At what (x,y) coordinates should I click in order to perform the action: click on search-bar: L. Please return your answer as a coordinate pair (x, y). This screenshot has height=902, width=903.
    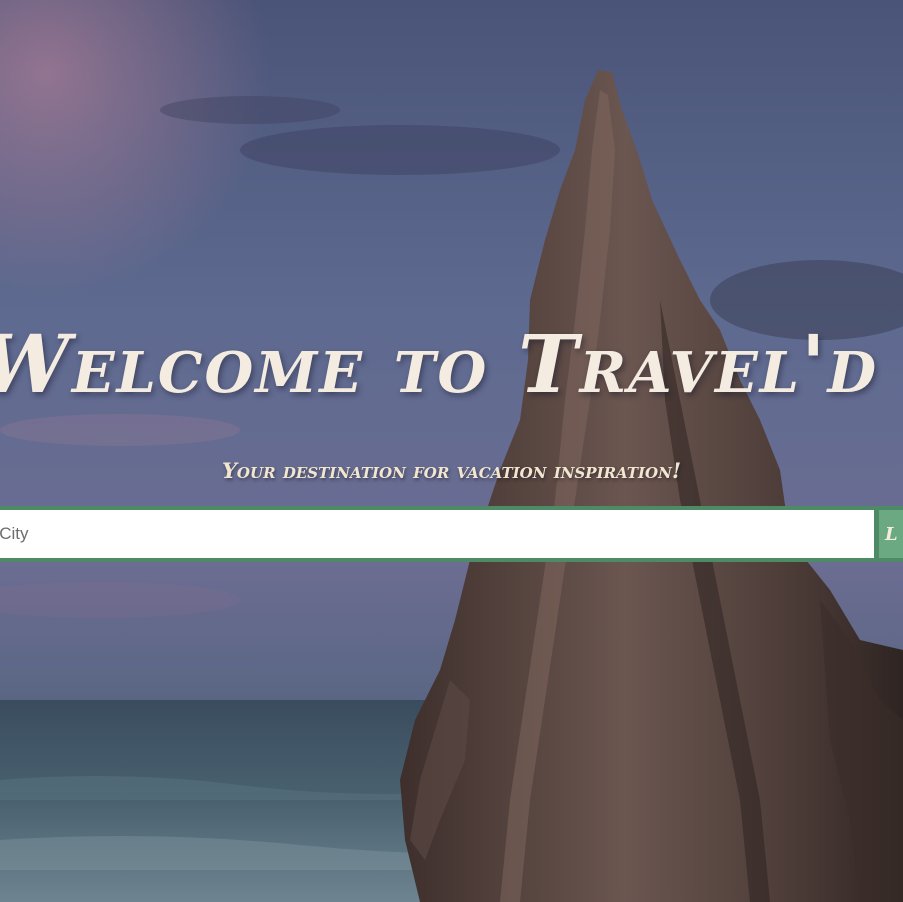
    Looking at the image, I should click on (451, 534).